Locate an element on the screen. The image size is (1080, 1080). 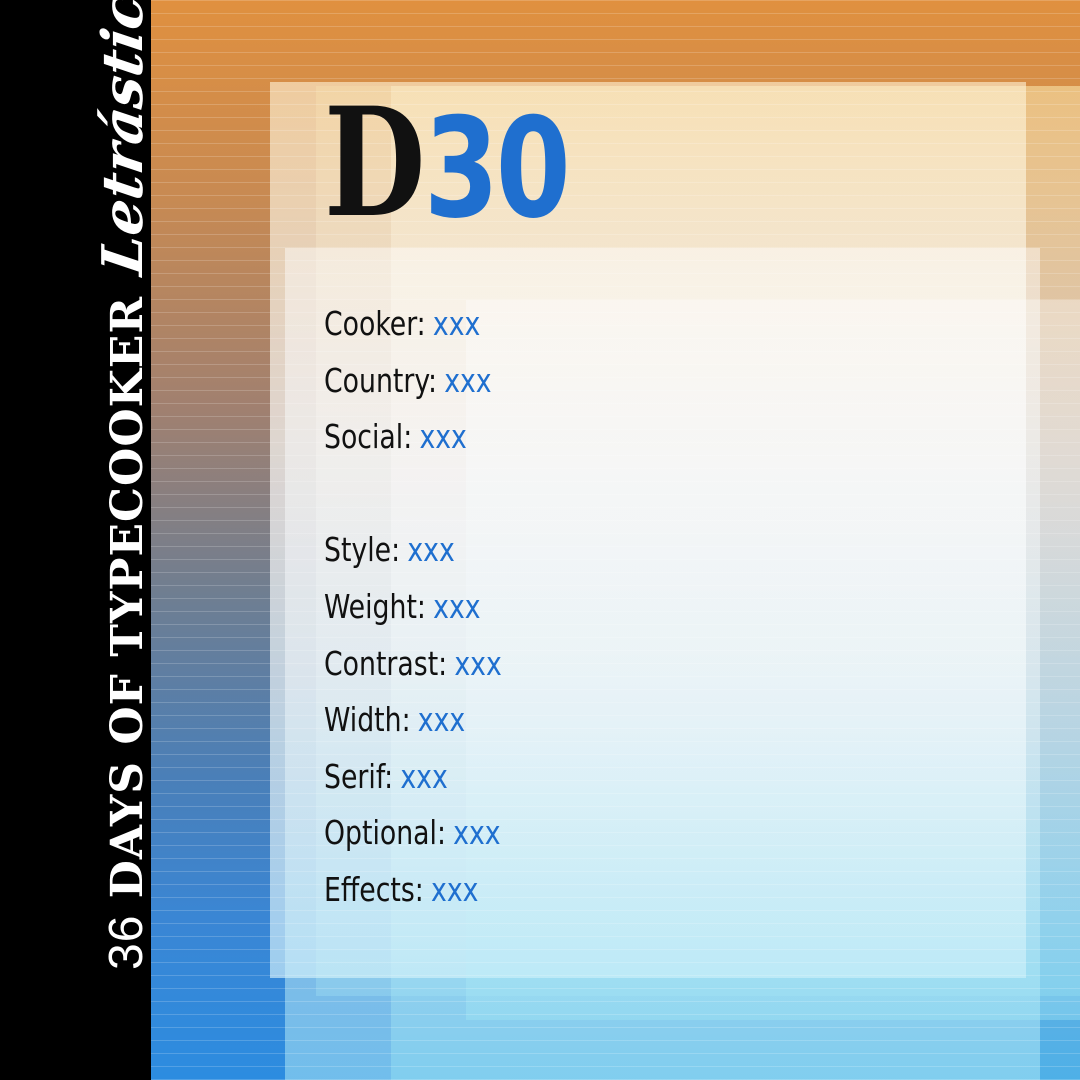
field-label: Contrast: is located at coordinates (386, 663).